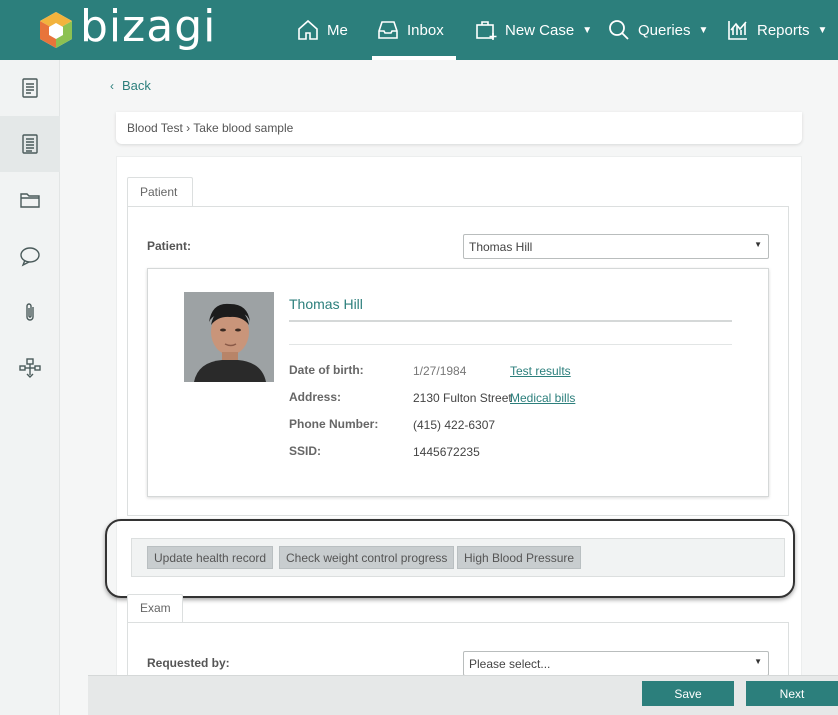  What do you see at coordinates (337, 30) in the screenshot?
I see `nav-me-label: Me` at bounding box center [337, 30].